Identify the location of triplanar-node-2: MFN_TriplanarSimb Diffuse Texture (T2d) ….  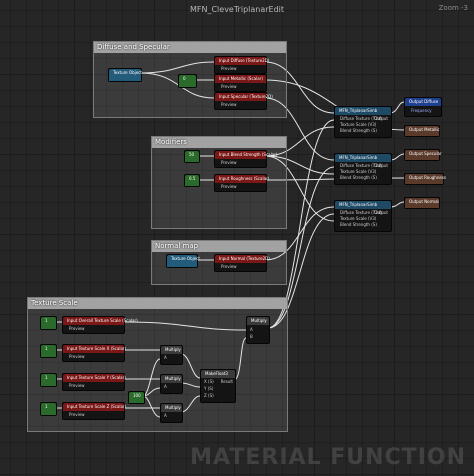
(363, 169).